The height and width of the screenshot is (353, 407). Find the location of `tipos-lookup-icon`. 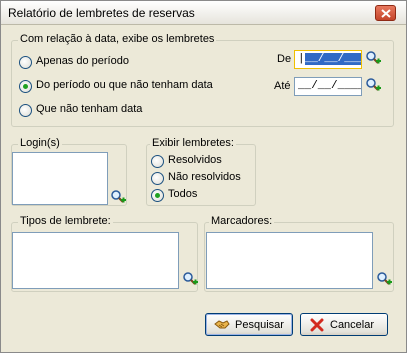

tipos-lookup-icon is located at coordinates (190, 279).